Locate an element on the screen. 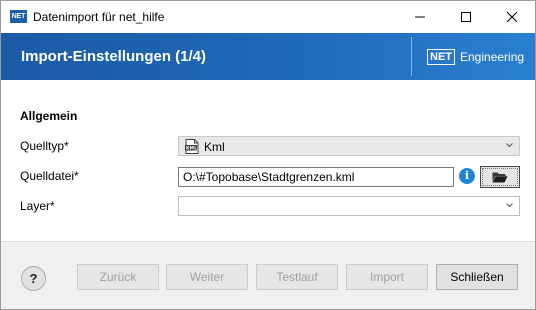 The image size is (536, 310). testrun-button: Testlauf is located at coordinates (297, 277).